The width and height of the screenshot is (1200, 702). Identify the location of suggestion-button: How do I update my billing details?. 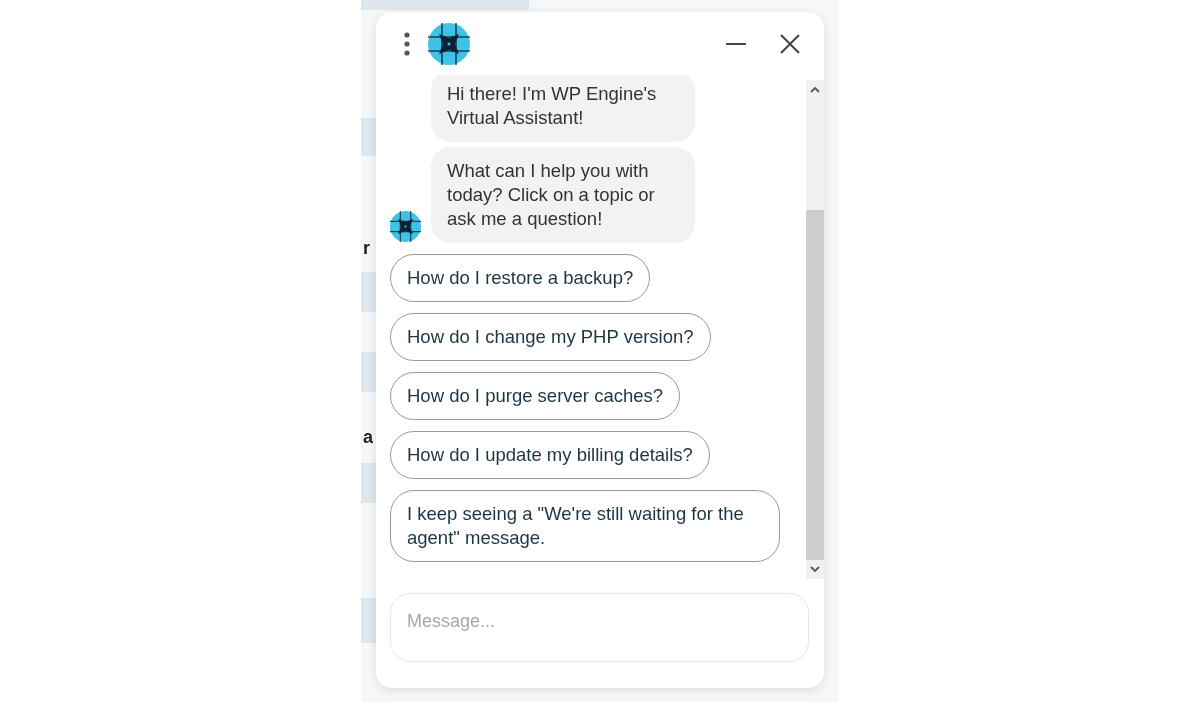
(550, 455).